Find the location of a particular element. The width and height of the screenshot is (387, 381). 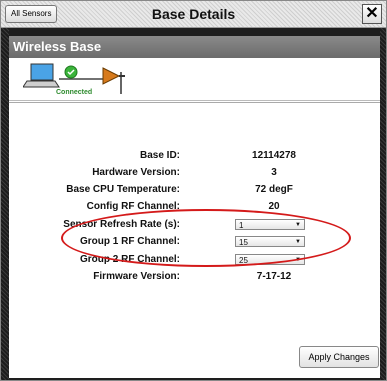

config-rf-row: Config RF Channel: 20 is located at coordinates (194, 209).